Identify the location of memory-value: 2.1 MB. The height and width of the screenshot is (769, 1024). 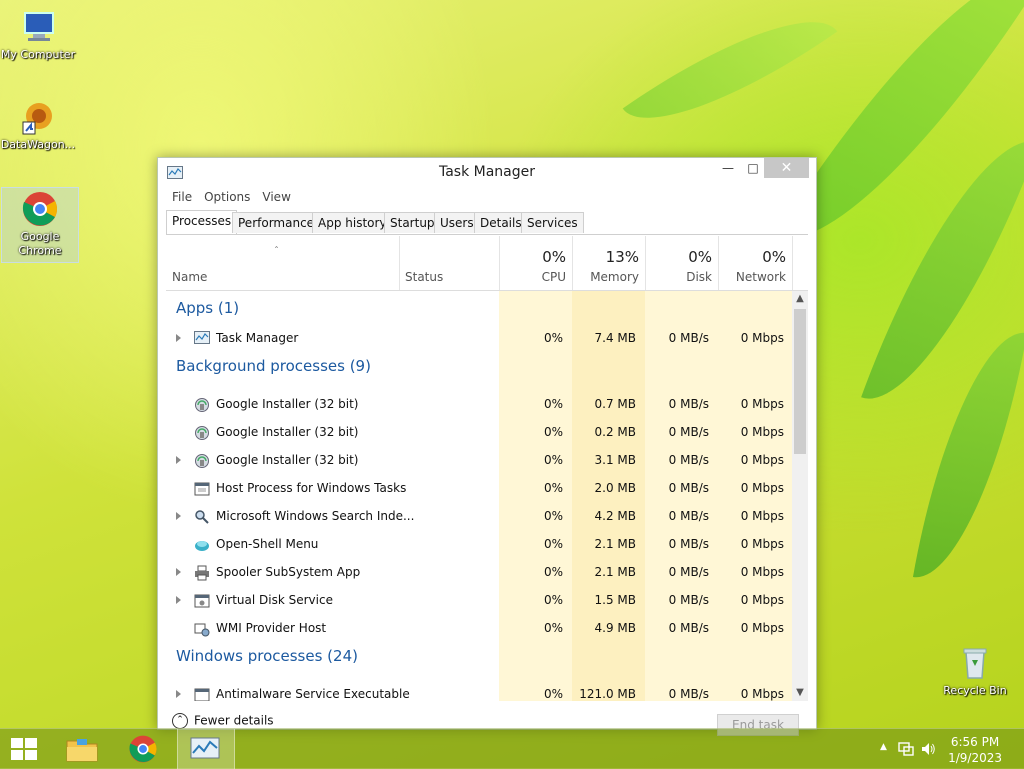
(615, 572).